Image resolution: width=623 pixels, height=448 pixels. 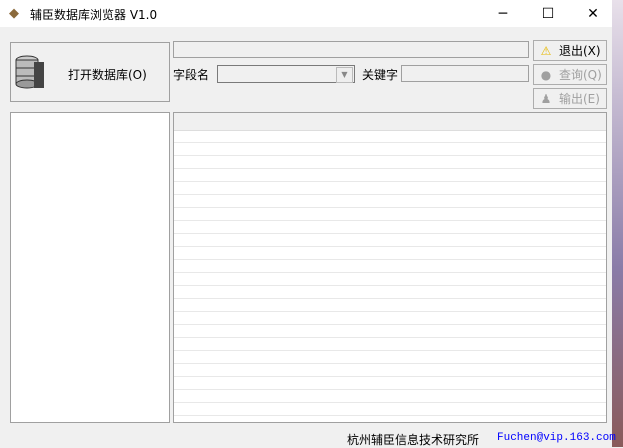 I want to click on title-bar: ◆ 辅臣数据库浏览器 V1.0 ─ ☐ ✕, so click(x=306, y=13).